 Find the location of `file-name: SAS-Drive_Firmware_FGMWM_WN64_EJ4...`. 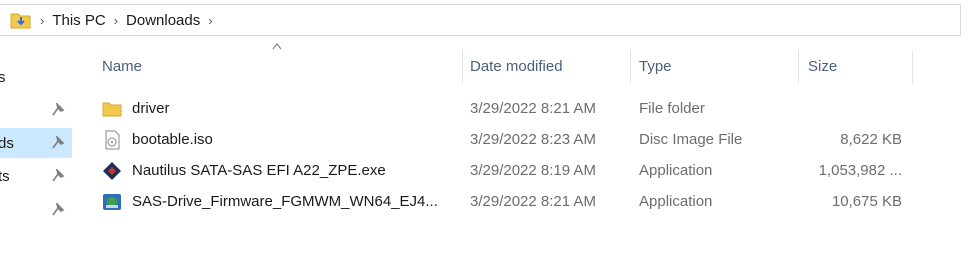

file-name: SAS-Drive_Firmware_FGMWM_WN64_EJ4... is located at coordinates (285, 201).